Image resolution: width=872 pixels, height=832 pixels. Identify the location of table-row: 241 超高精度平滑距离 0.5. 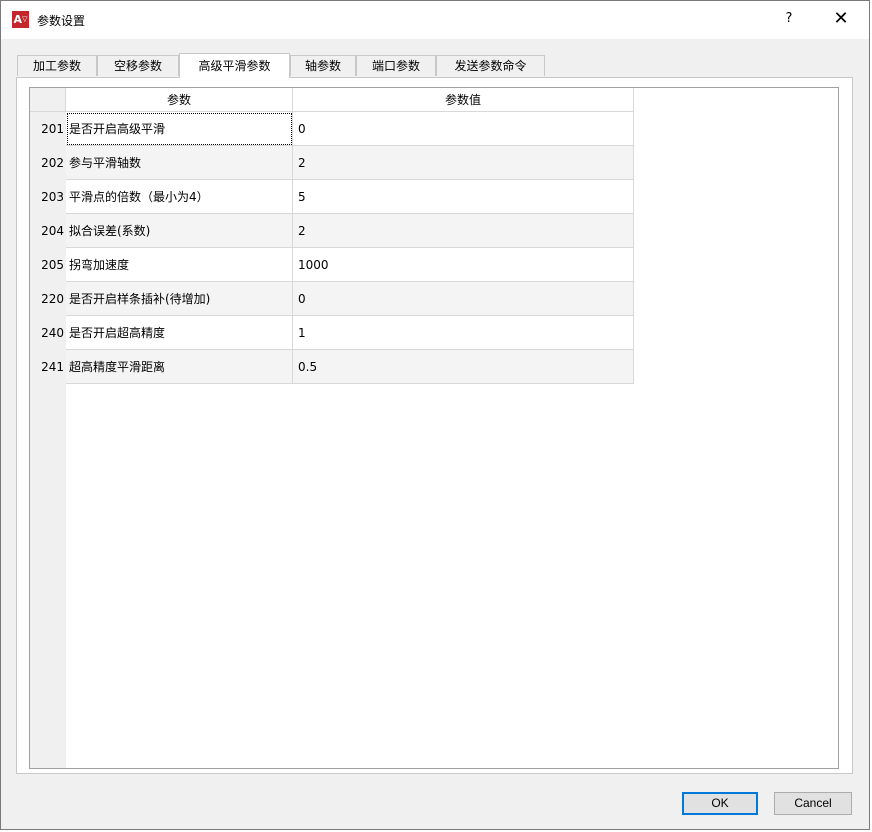
(332, 367).